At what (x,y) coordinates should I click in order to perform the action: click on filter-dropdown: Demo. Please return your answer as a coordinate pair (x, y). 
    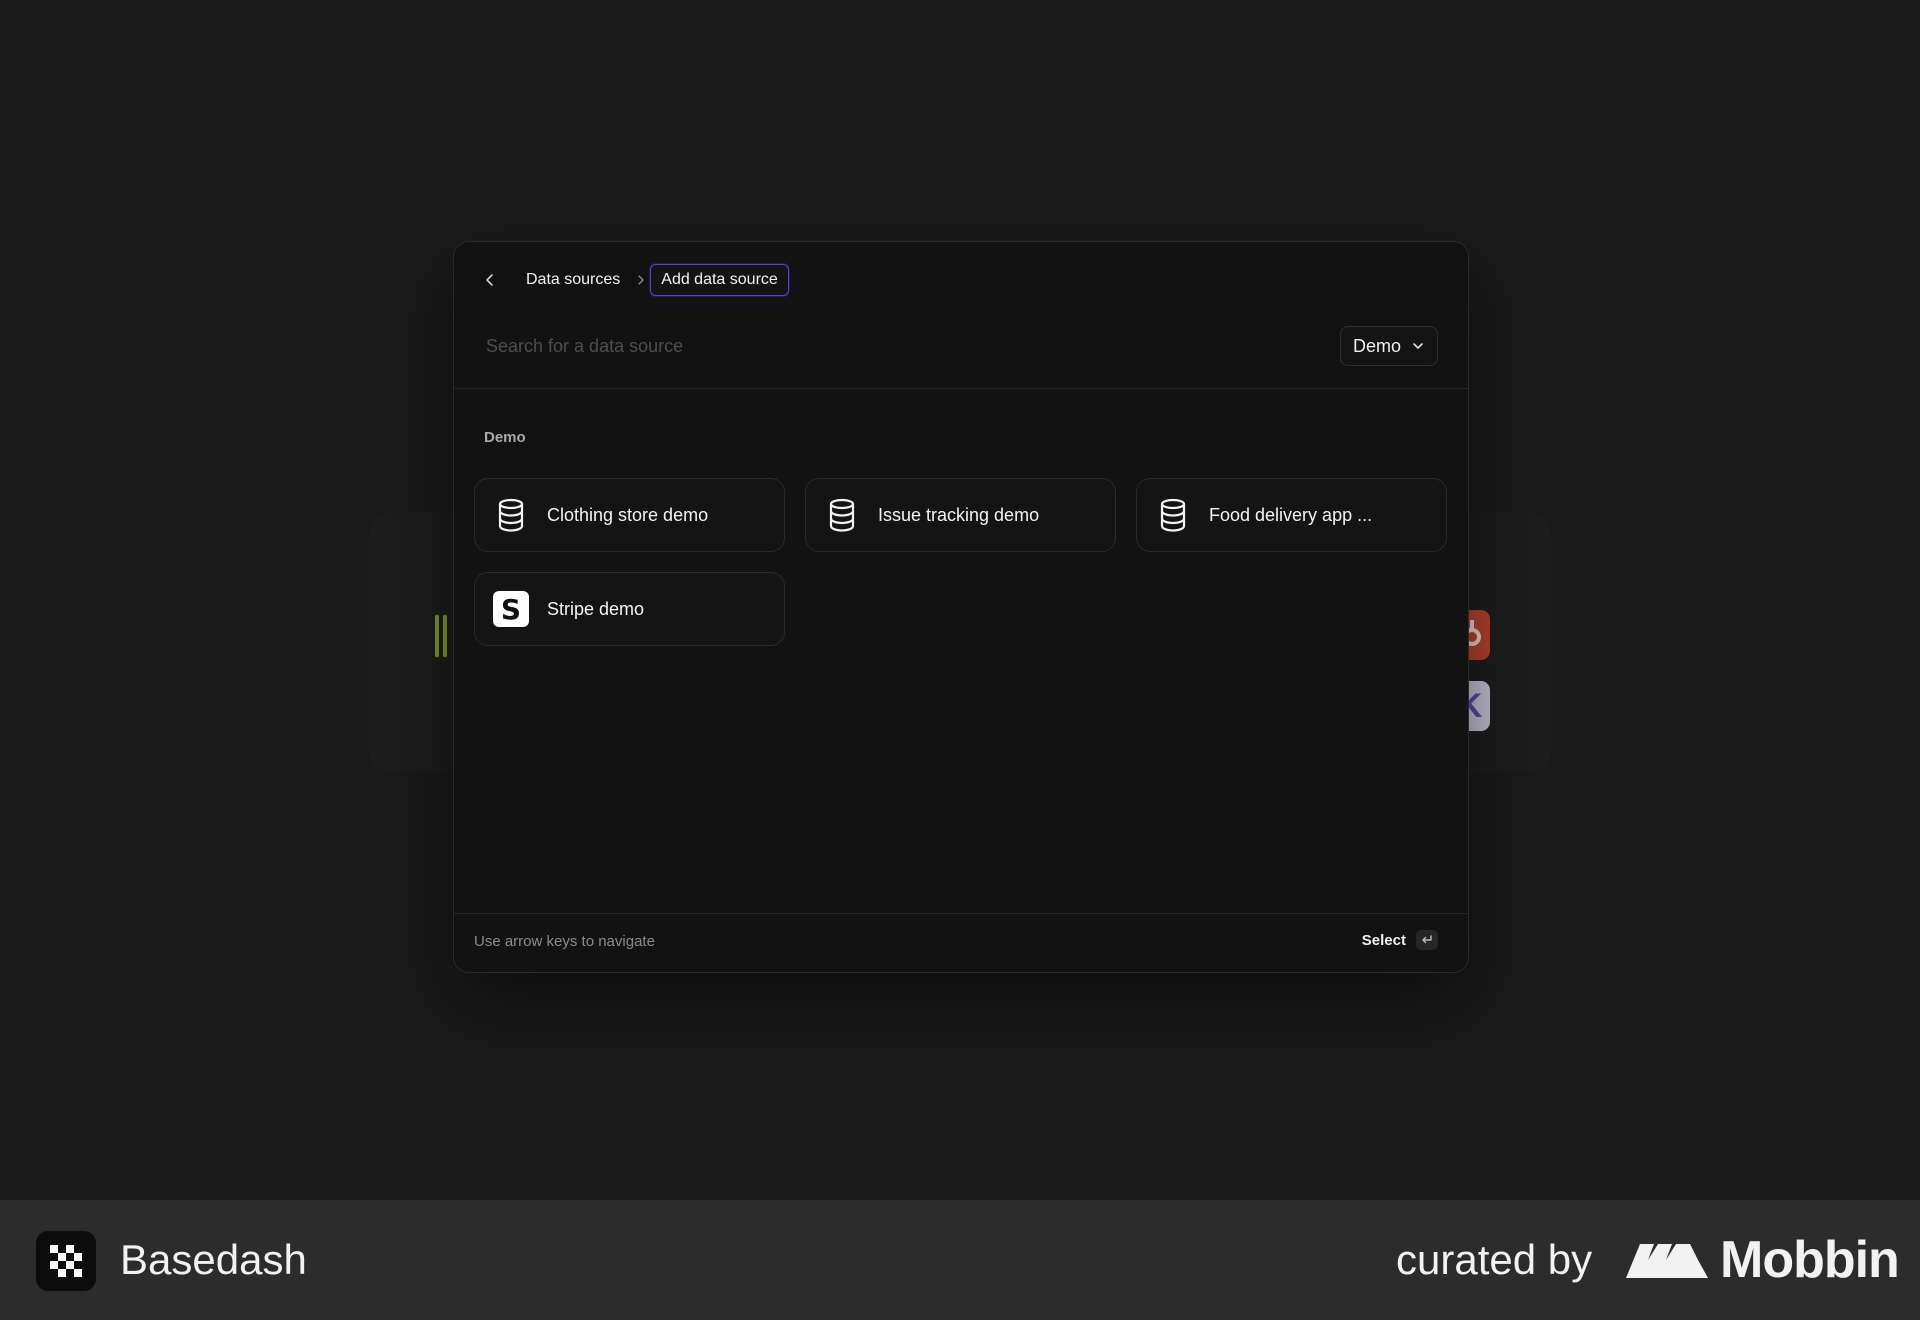
    Looking at the image, I should click on (1388, 346).